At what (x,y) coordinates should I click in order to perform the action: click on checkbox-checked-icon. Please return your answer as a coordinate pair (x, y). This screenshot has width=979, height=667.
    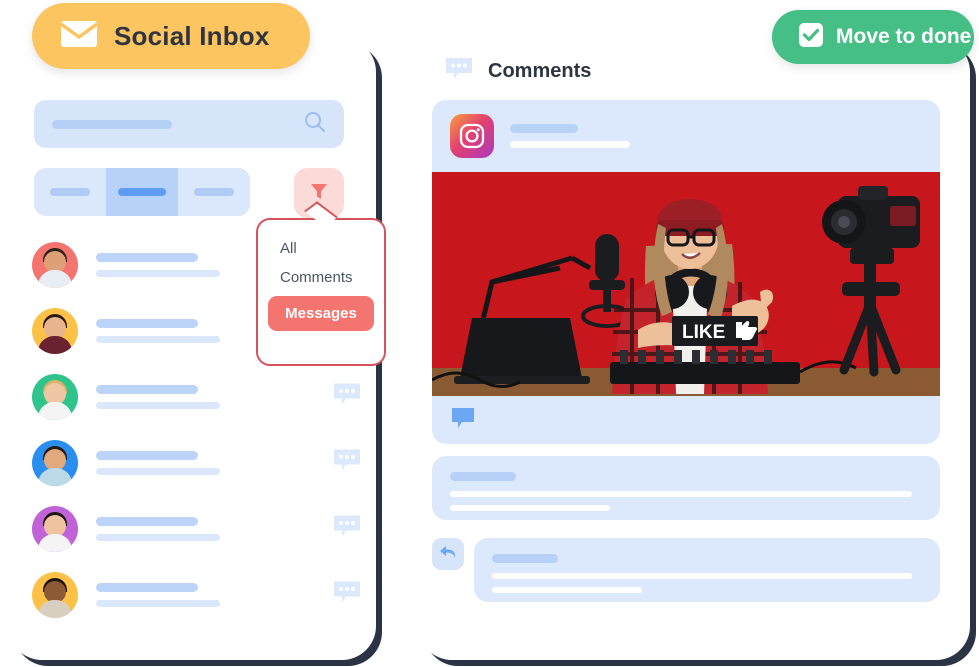
    Looking at the image, I should click on (811, 37).